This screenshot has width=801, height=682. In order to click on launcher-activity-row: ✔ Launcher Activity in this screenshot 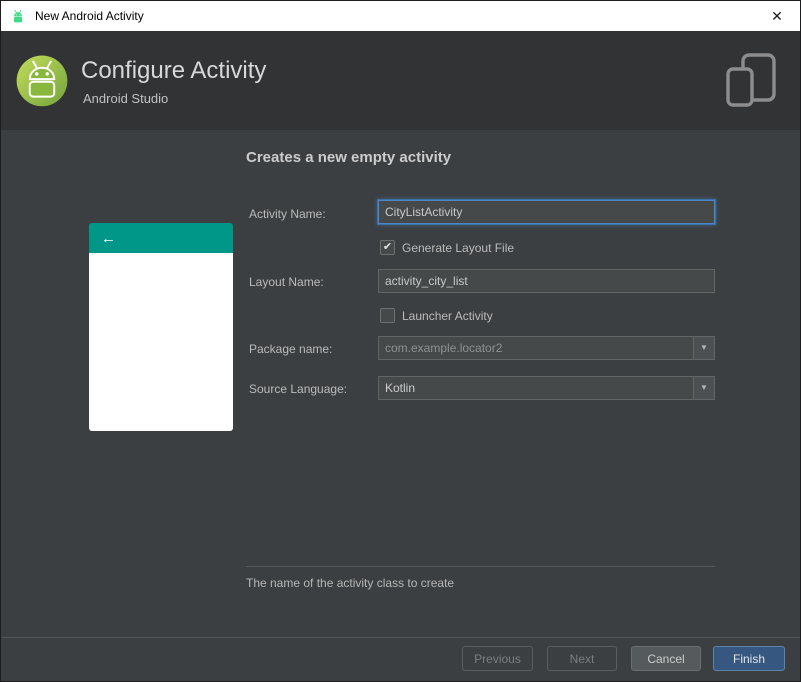, I will do `click(436, 315)`.